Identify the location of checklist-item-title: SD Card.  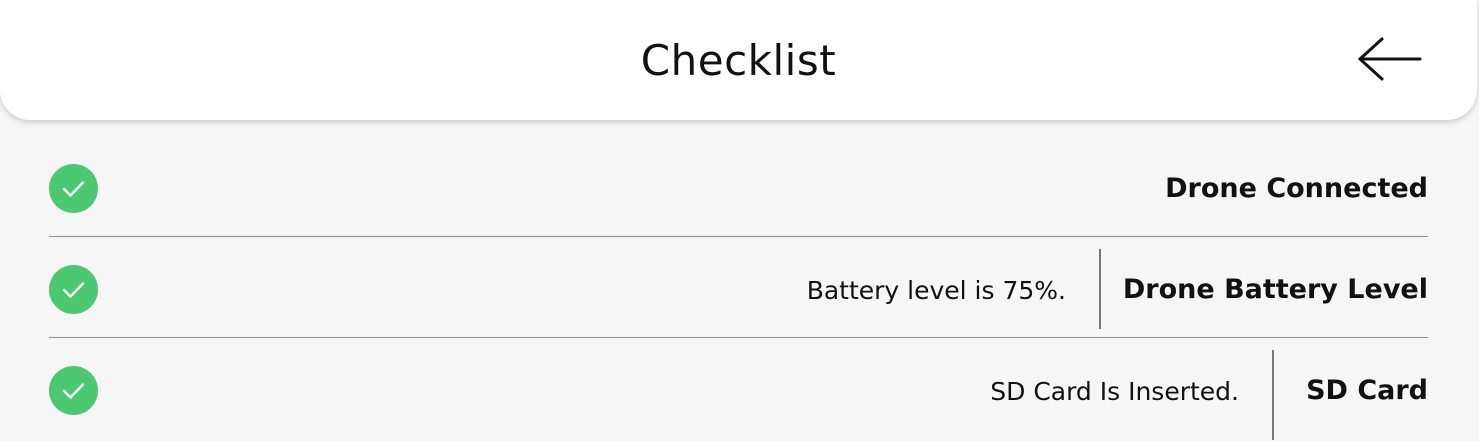
(1367, 390).